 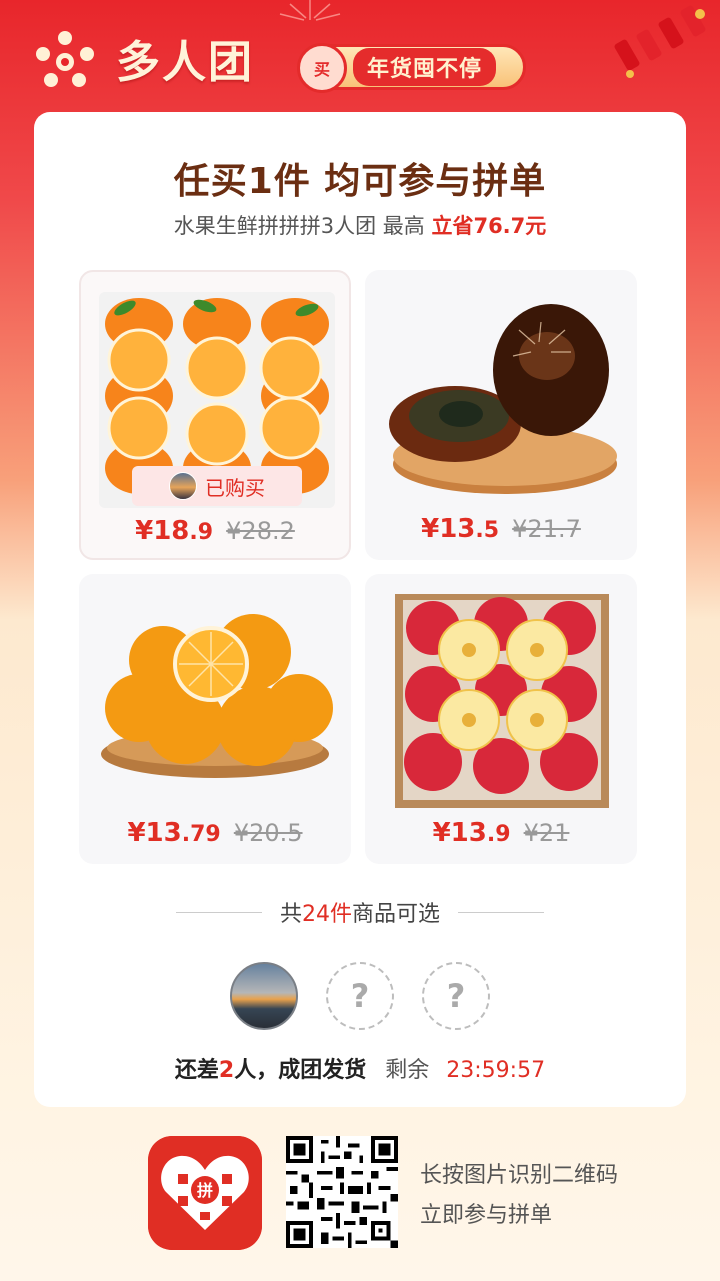 I want to click on group-member-slots: ? ?, so click(x=360, y=996).